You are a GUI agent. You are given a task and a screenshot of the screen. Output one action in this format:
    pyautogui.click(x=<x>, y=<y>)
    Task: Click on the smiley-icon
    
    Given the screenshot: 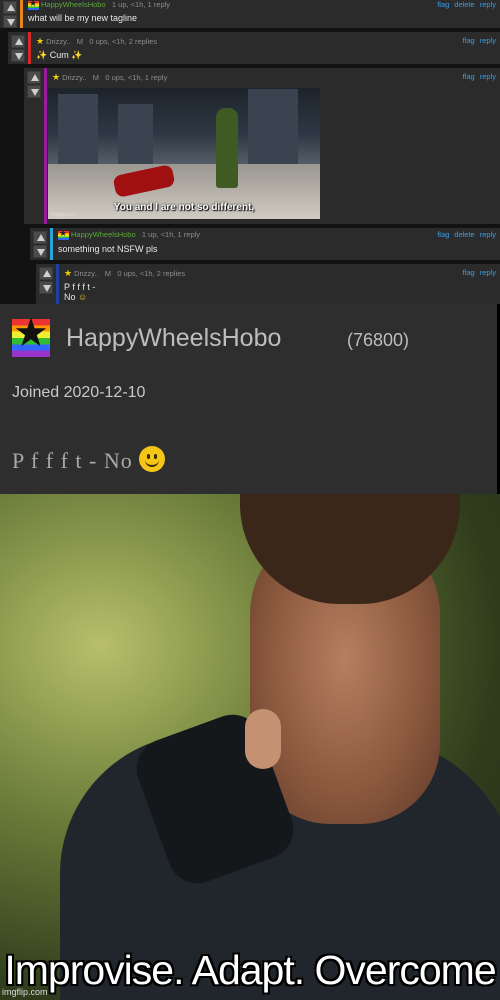 What is the action you would take?
    pyautogui.click(x=151, y=459)
    